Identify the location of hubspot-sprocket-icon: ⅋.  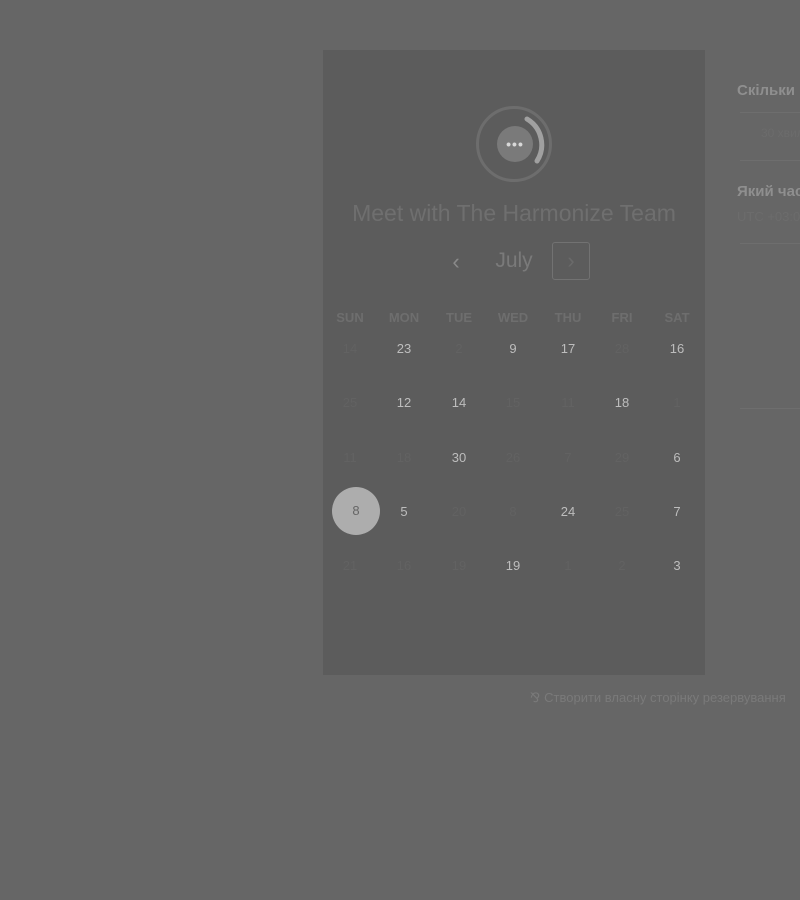
(535, 697).